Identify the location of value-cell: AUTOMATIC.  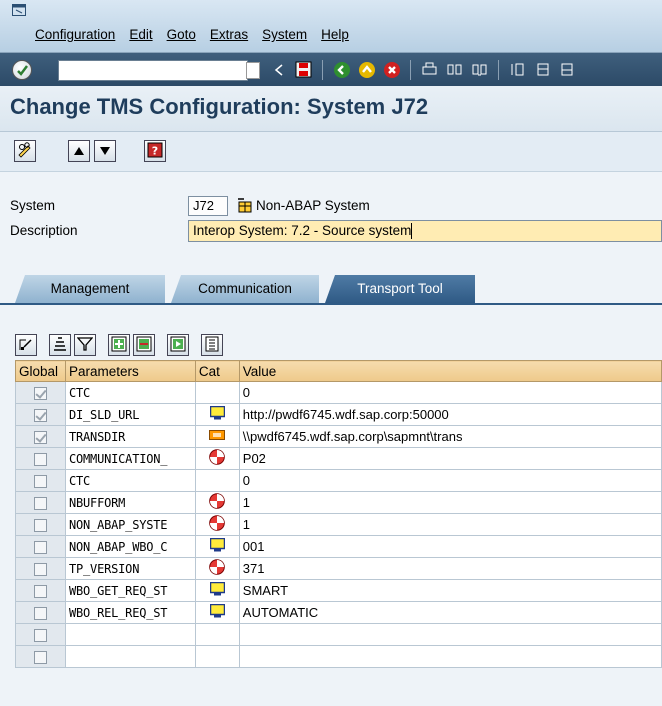
(450, 612).